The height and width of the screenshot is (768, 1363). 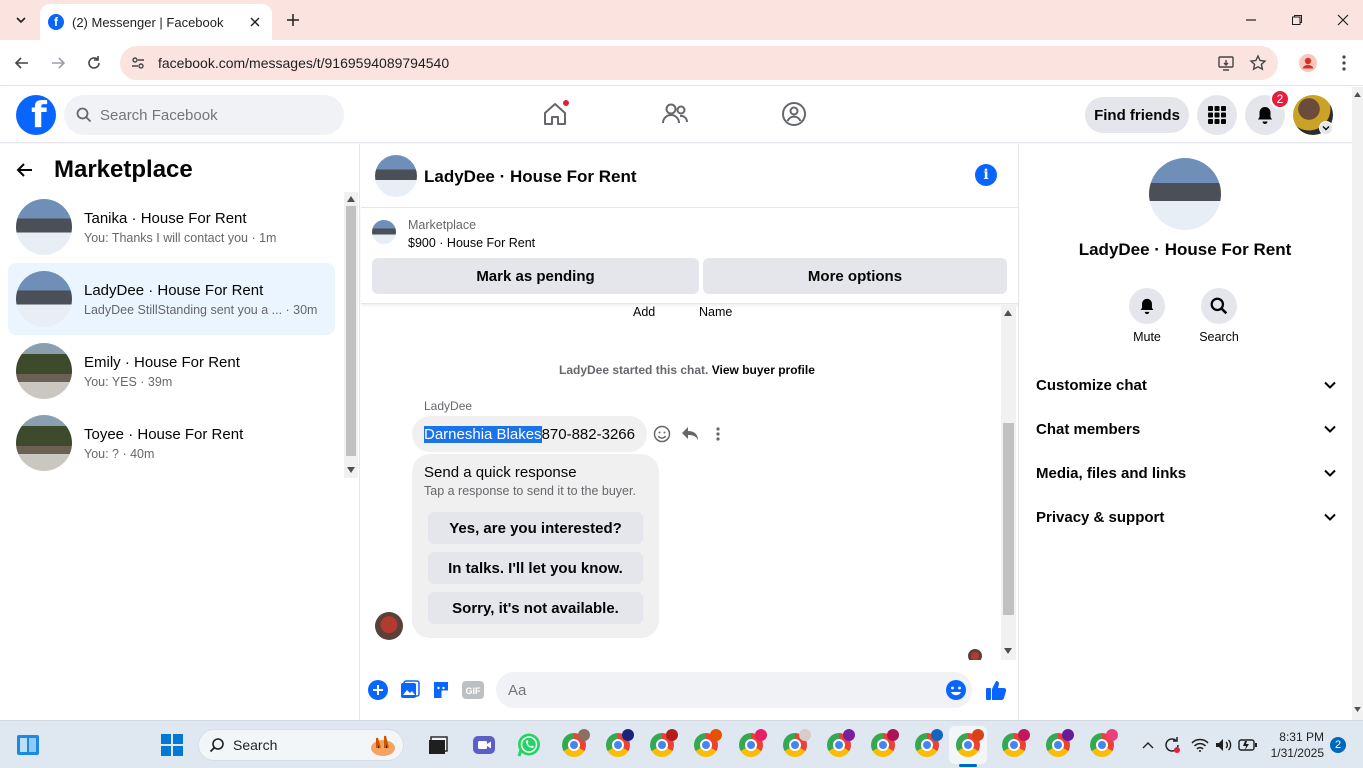 What do you see at coordinates (36, 115) in the screenshot?
I see `facebook-logo-icon: f` at bounding box center [36, 115].